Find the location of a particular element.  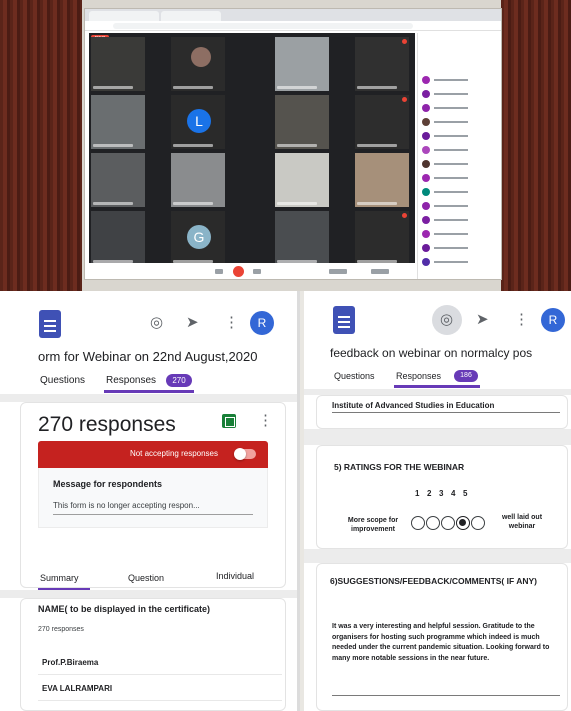

subtab-question: Question is located at coordinates (146, 578).